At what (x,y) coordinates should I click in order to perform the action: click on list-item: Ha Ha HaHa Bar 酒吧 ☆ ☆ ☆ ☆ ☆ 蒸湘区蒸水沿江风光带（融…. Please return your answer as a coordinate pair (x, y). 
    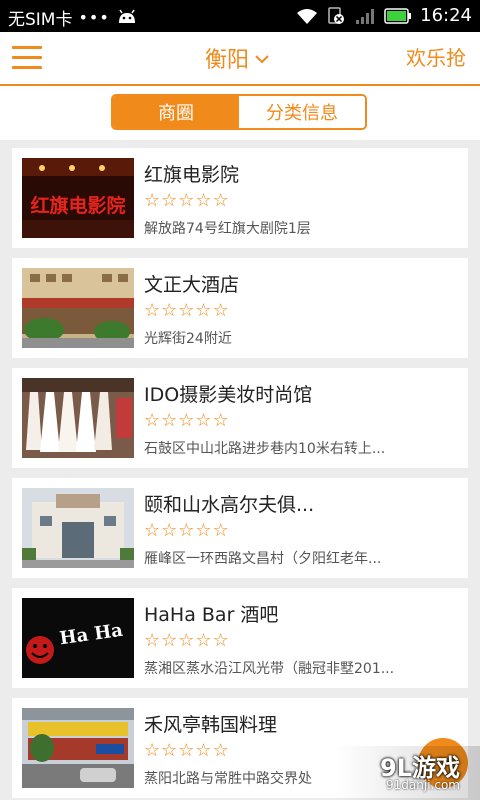
    Looking at the image, I should click on (240, 638).